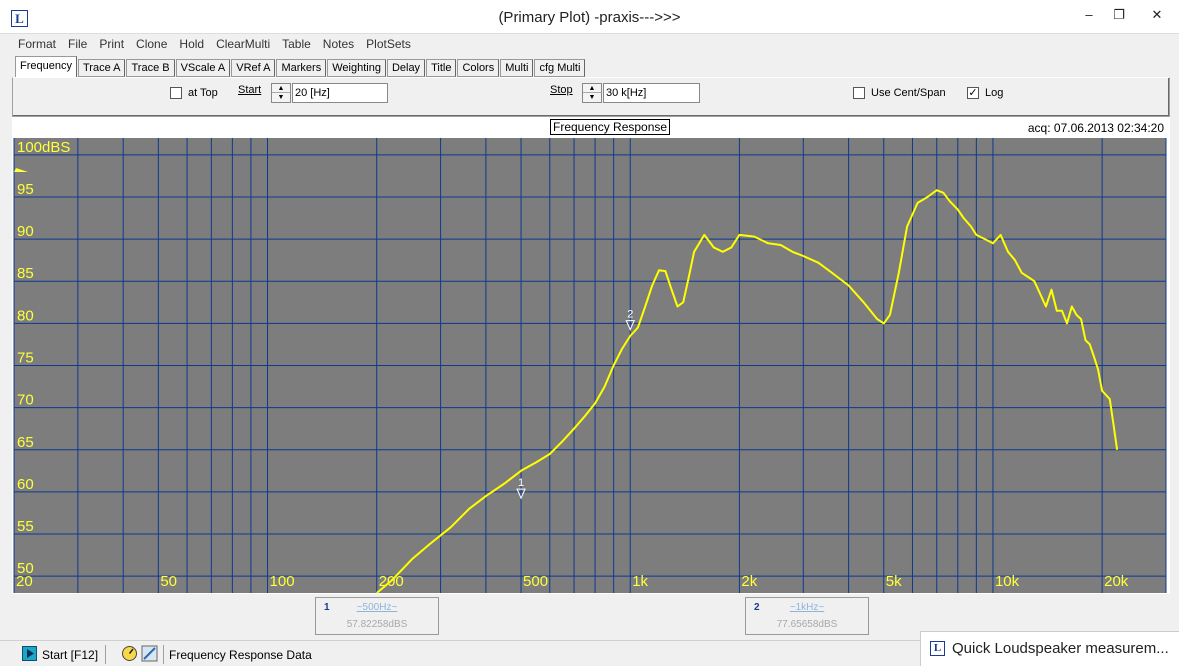 Image resolution: width=1179 pixels, height=666 pixels. What do you see at coordinates (377, 624) in the screenshot?
I see `marker-level: 57.82258dBS` at bounding box center [377, 624].